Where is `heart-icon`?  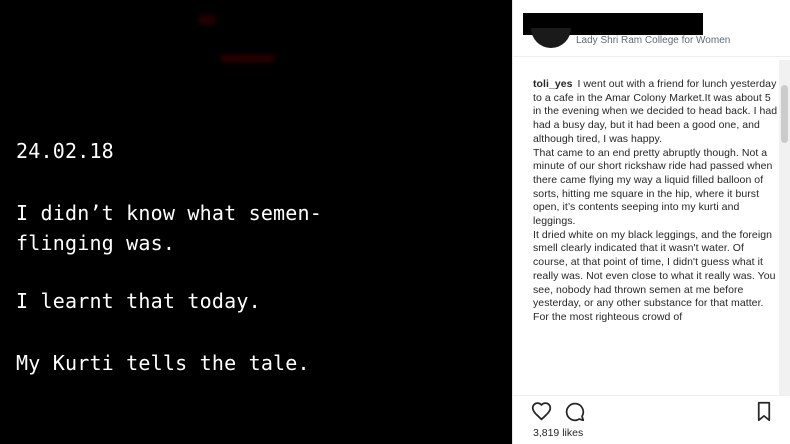
heart-icon is located at coordinates (541, 411).